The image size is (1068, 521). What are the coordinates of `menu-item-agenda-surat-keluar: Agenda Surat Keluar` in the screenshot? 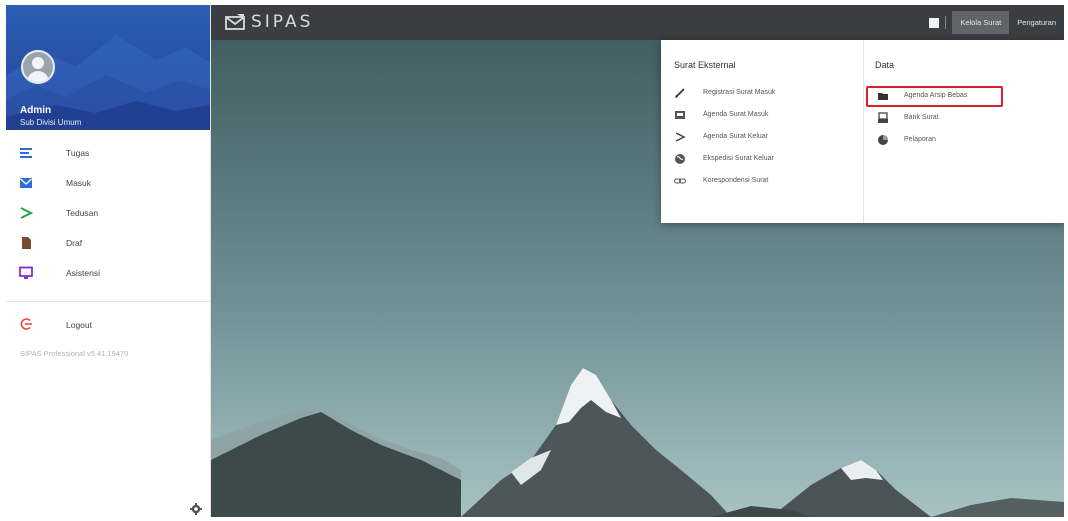 It's located at (762, 137).